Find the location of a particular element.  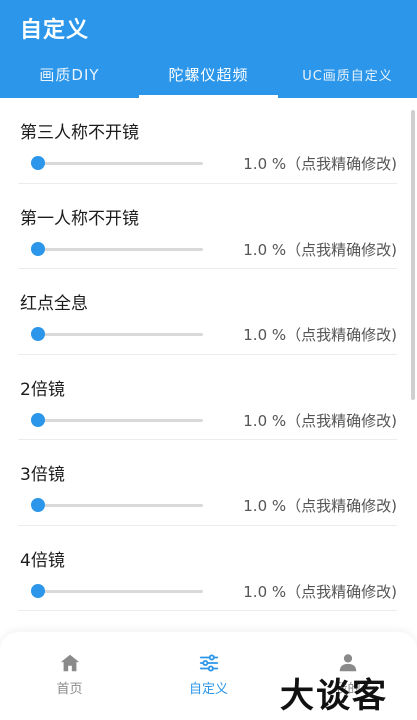

item-label: 红点全息 is located at coordinates (54, 304).